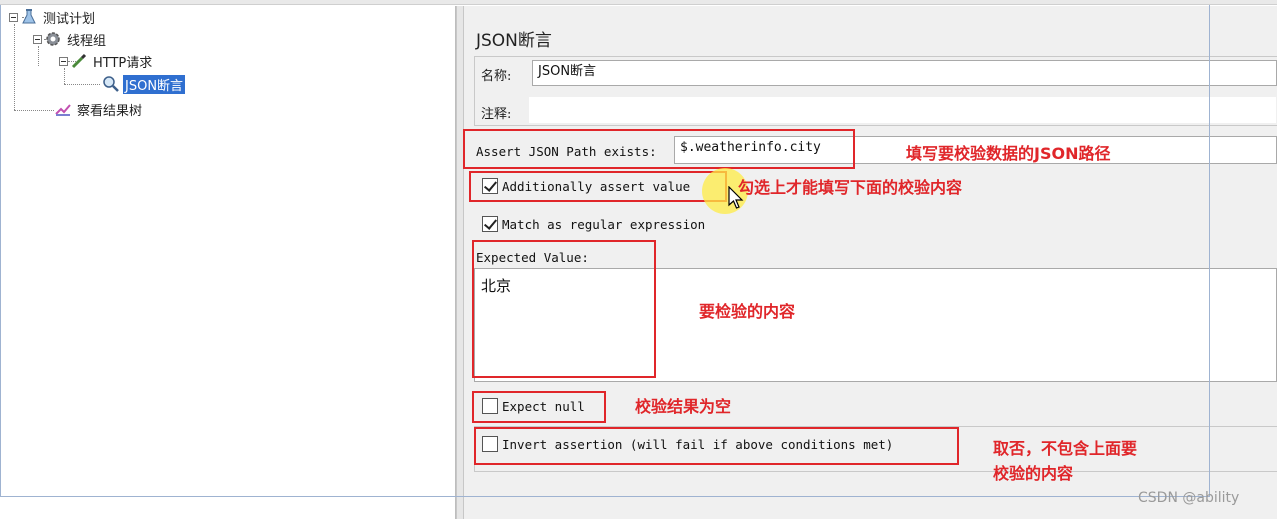 The width and height of the screenshot is (1277, 519). Describe the element at coordinates (1189, 498) in the screenshot. I see `watermark: CSDN @ability` at that location.